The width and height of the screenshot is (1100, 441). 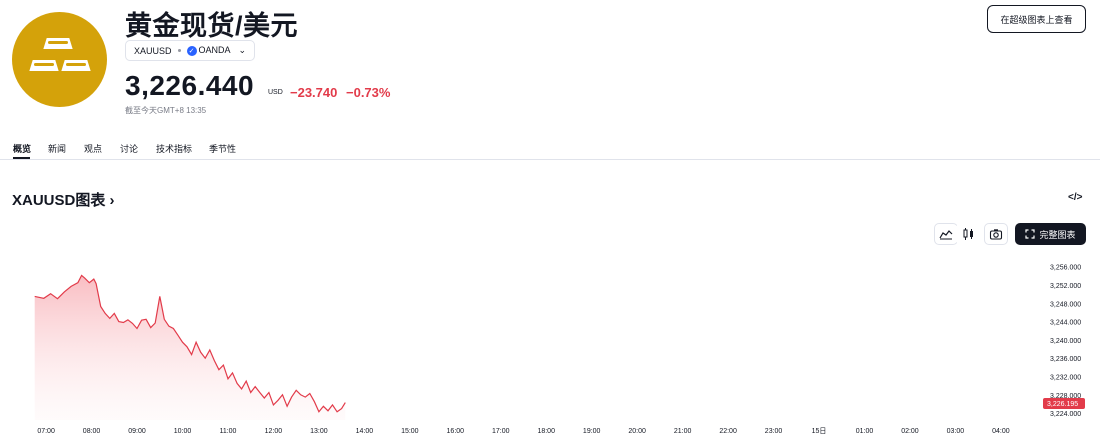 What do you see at coordinates (129, 148) in the screenshot?
I see `tab-discussion: 讨论` at bounding box center [129, 148].